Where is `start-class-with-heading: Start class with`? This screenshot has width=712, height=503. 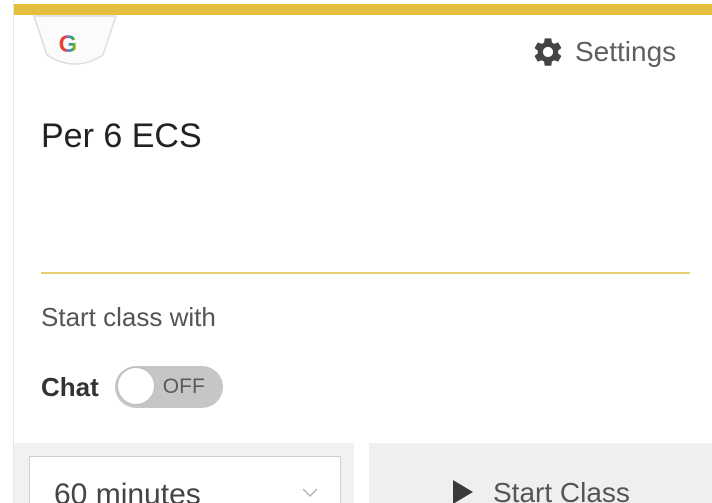
start-class-with-heading: Start class with is located at coordinates (128, 317).